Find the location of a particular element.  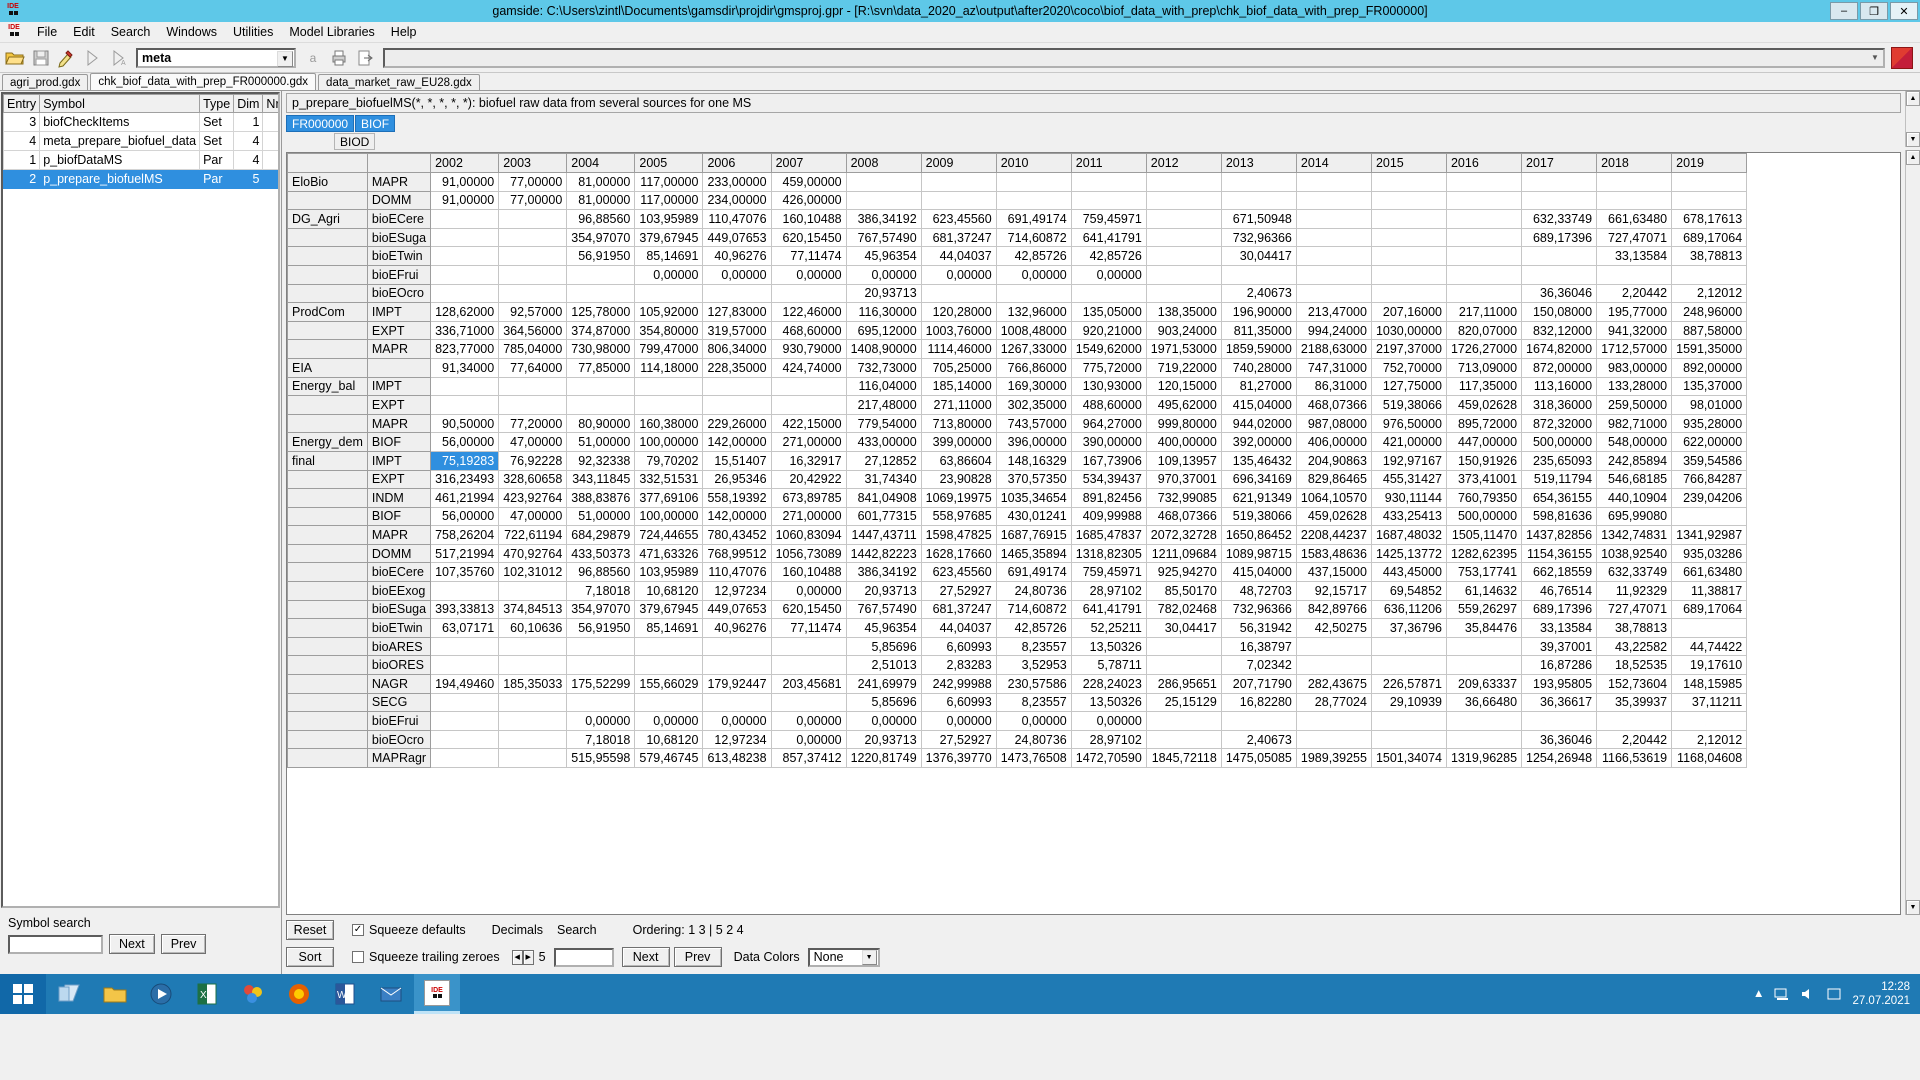

grid-cell-value: 105,92000 is located at coordinates (669, 312).